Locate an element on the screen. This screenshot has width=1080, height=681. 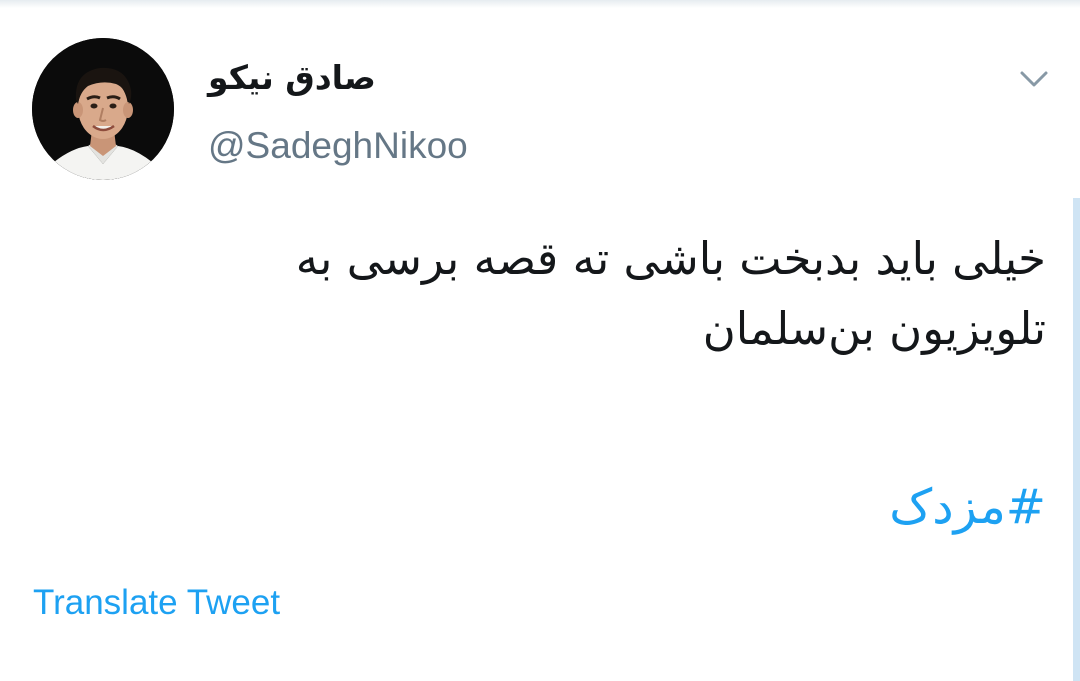
translate-tweet-link: Translate Tweet is located at coordinates (156, 603).